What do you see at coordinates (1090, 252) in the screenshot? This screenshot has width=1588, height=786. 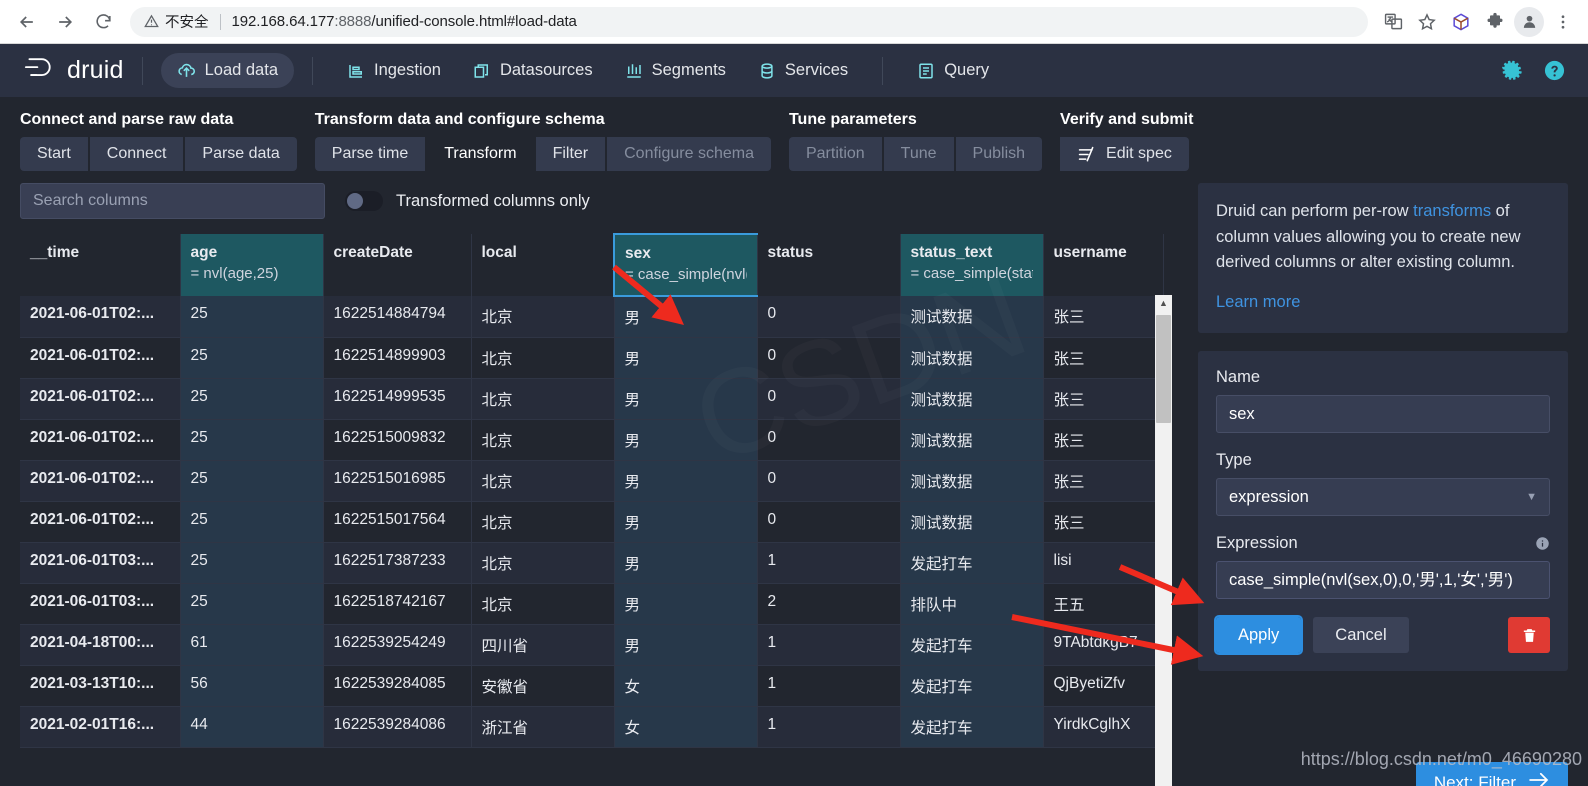 I see `col-header-username-label: username` at bounding box center [1090, 252].